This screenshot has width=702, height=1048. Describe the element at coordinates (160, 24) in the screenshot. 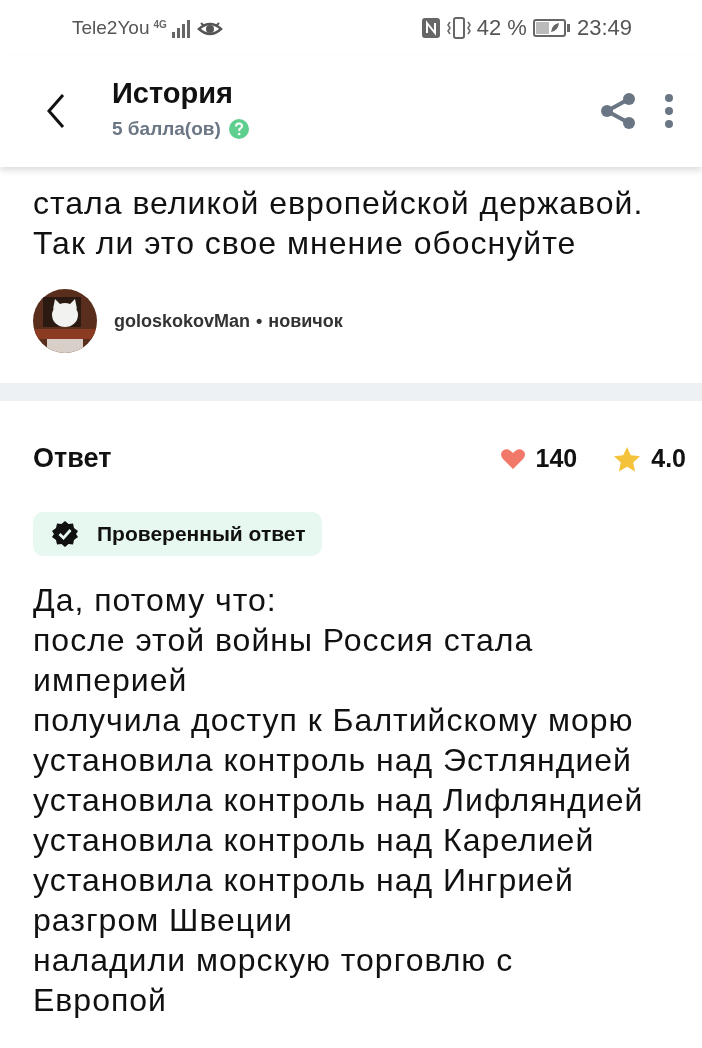

I see `network-type: 4G` at that location.